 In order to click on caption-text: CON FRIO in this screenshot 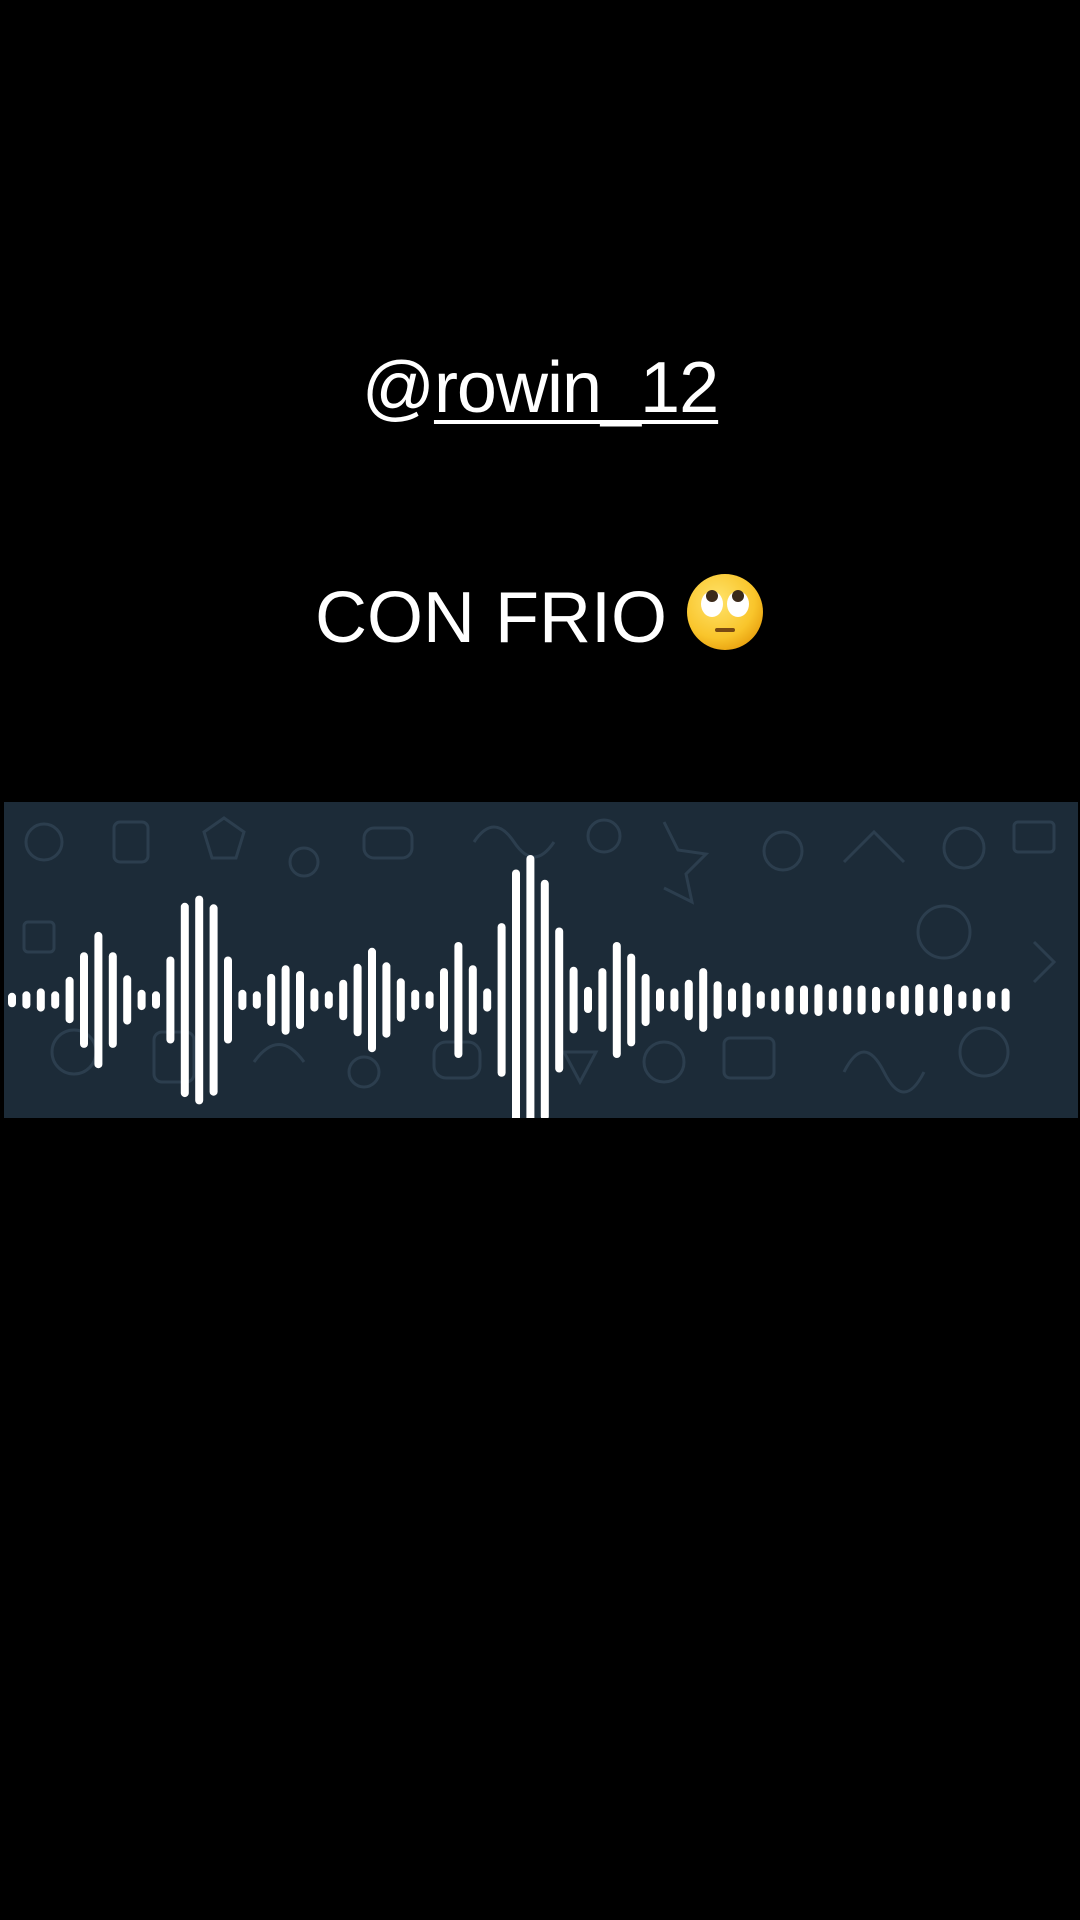, I will do `click(491, 618)`.